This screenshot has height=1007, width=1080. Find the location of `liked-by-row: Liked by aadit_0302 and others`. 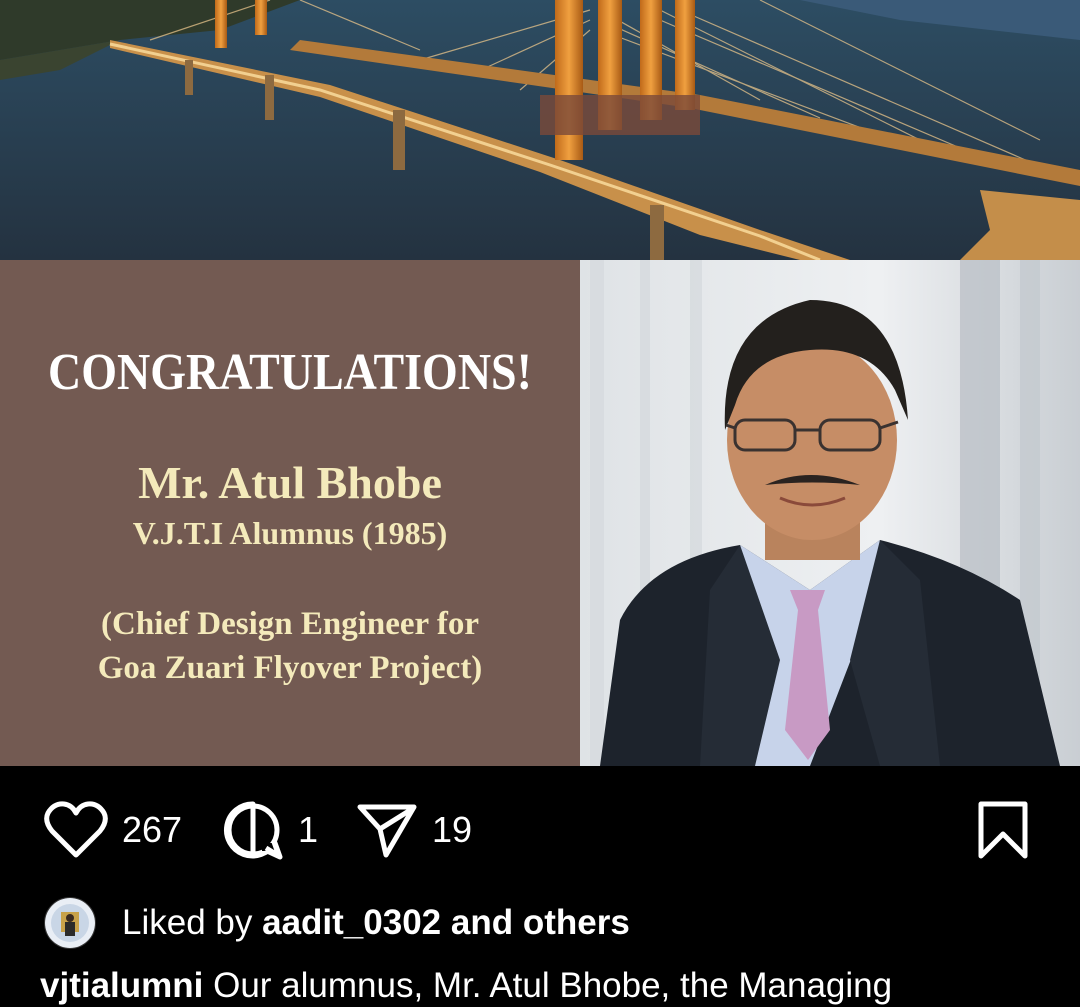

liked-by-row: Liked by aadit_0302 and others is located at coordinates (337, 923).